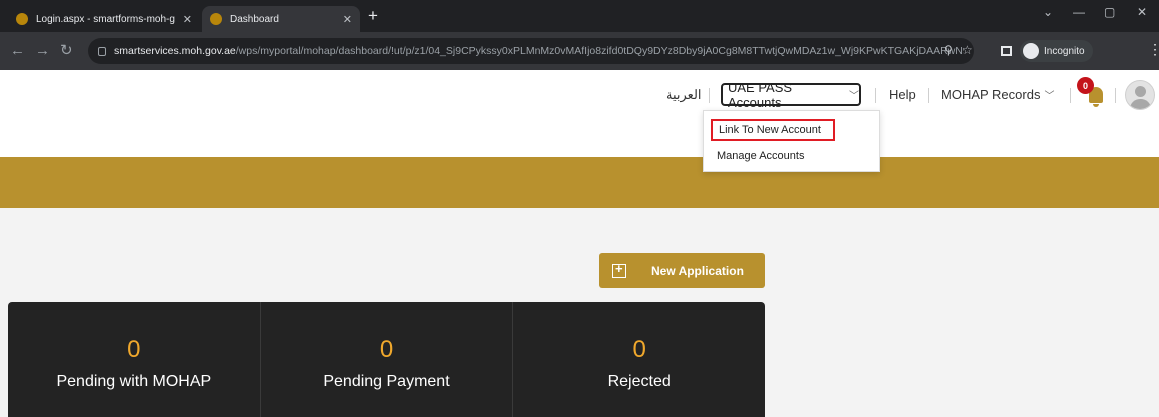 The width and height of the screenshot is (1159, 417). I want to click on url-host: smartservices.moh.gov.ae, so click(175, 51).